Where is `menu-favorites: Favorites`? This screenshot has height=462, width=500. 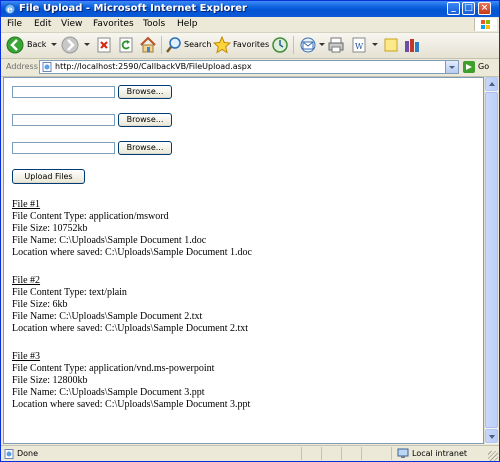
menu-favorites: Favorites is located at coordinates (113, 24).